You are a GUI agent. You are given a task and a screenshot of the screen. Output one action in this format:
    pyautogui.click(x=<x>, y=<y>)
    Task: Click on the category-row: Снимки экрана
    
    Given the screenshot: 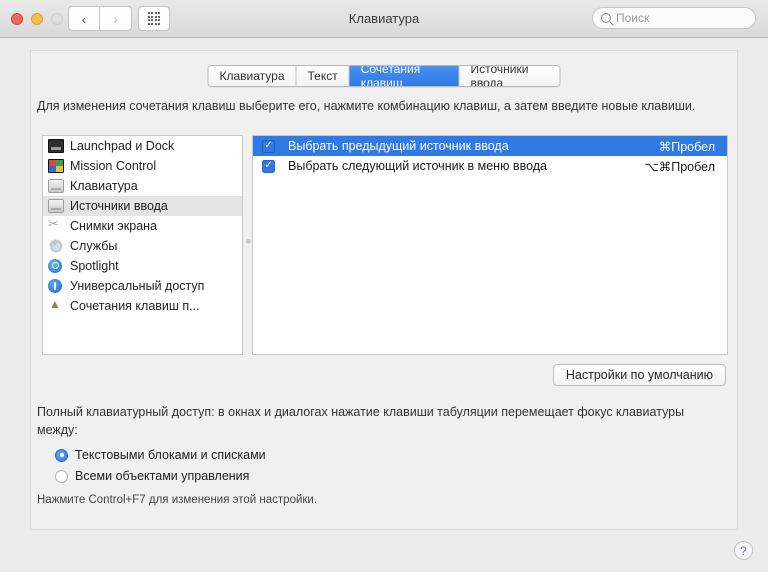 What is the action you would take?
    pyautogui.click(x=142, y=226)
    